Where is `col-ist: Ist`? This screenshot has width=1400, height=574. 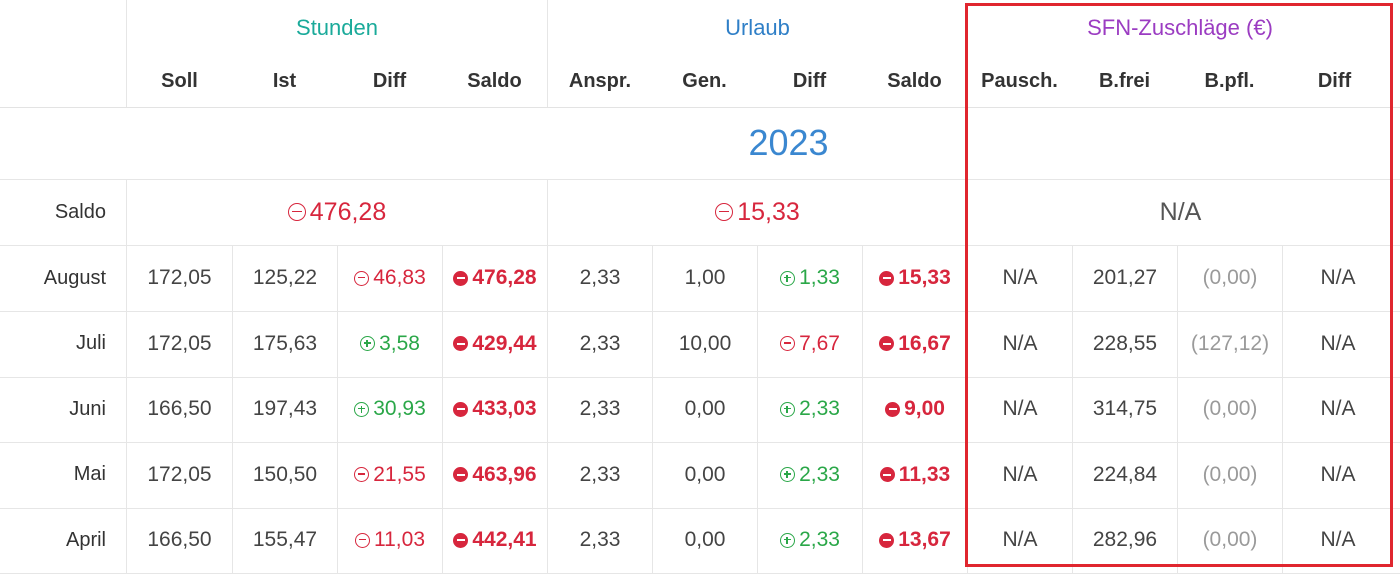
col-ist: Ist is located at coordinates (284, 81).